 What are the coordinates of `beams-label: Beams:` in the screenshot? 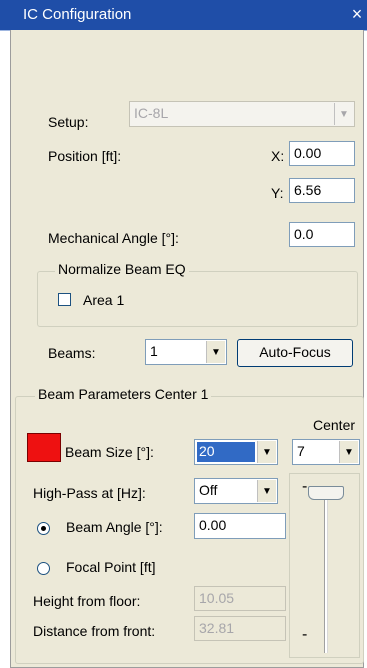 It's located at (72, 353).